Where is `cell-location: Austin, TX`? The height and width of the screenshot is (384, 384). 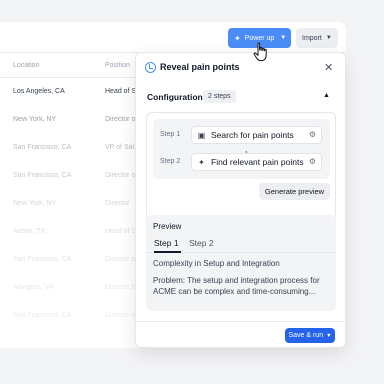 cell-location: Austin, TX is located at coordinates (29, 231).